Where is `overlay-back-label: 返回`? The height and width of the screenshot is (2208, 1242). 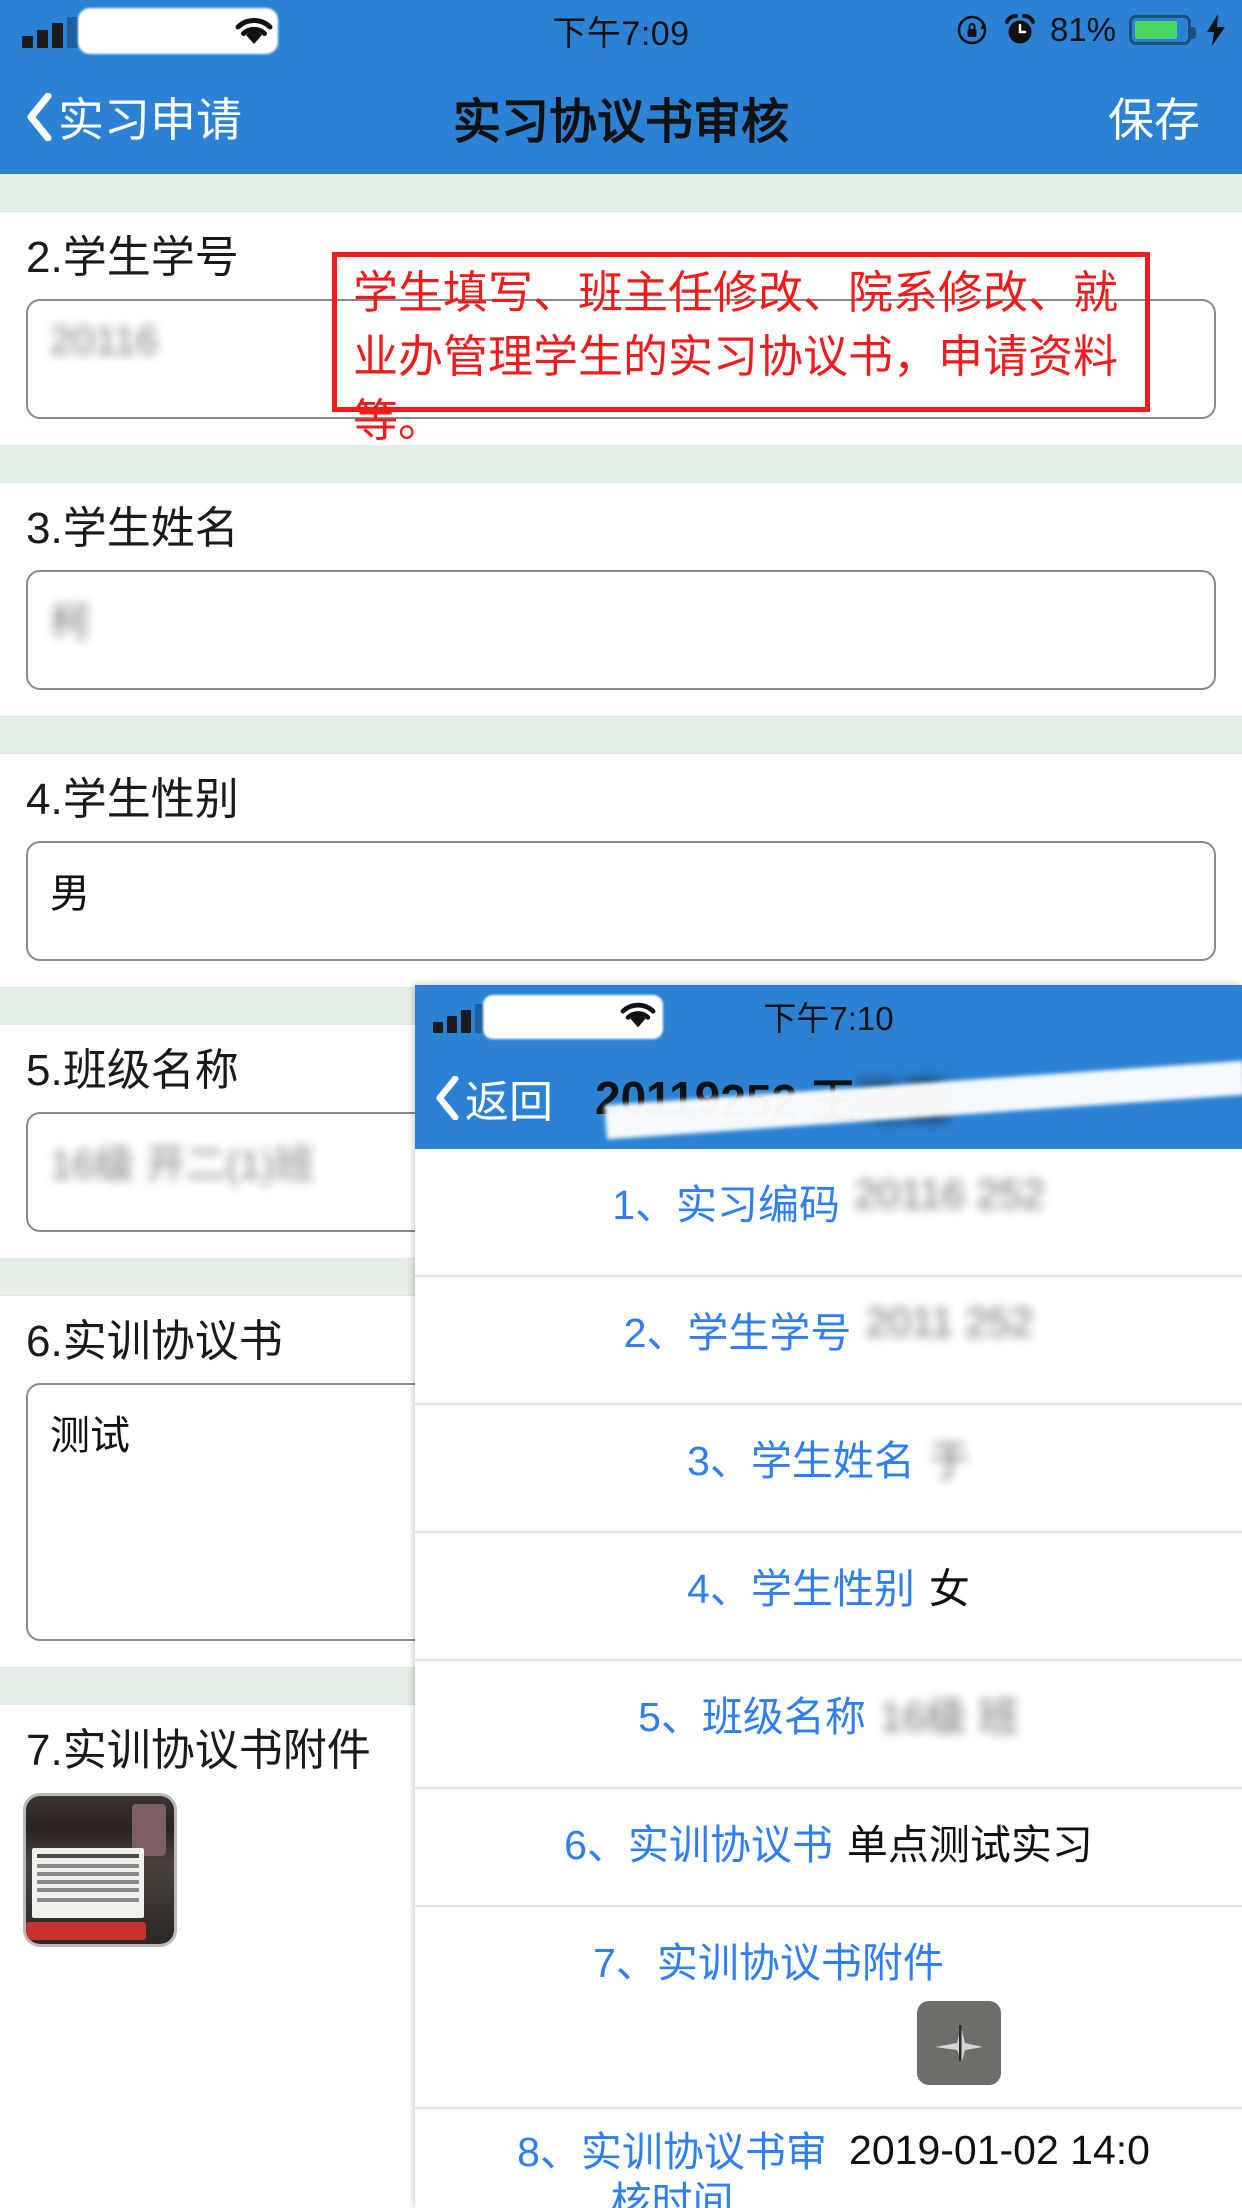 overlay-back-label: 返回 is located at coordinates (509, 1102).